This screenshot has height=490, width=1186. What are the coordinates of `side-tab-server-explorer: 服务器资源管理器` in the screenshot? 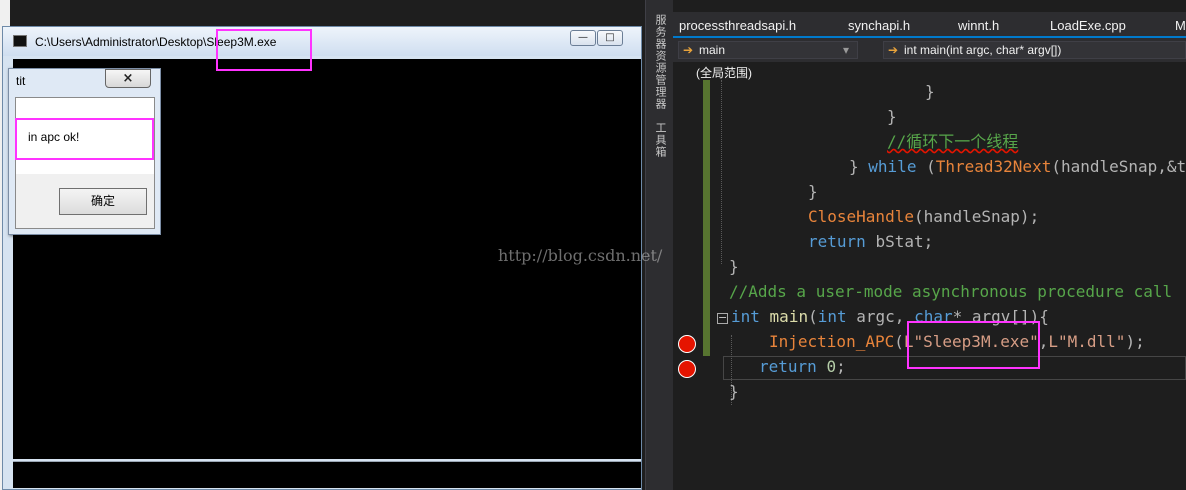 It's located at (660, 62).